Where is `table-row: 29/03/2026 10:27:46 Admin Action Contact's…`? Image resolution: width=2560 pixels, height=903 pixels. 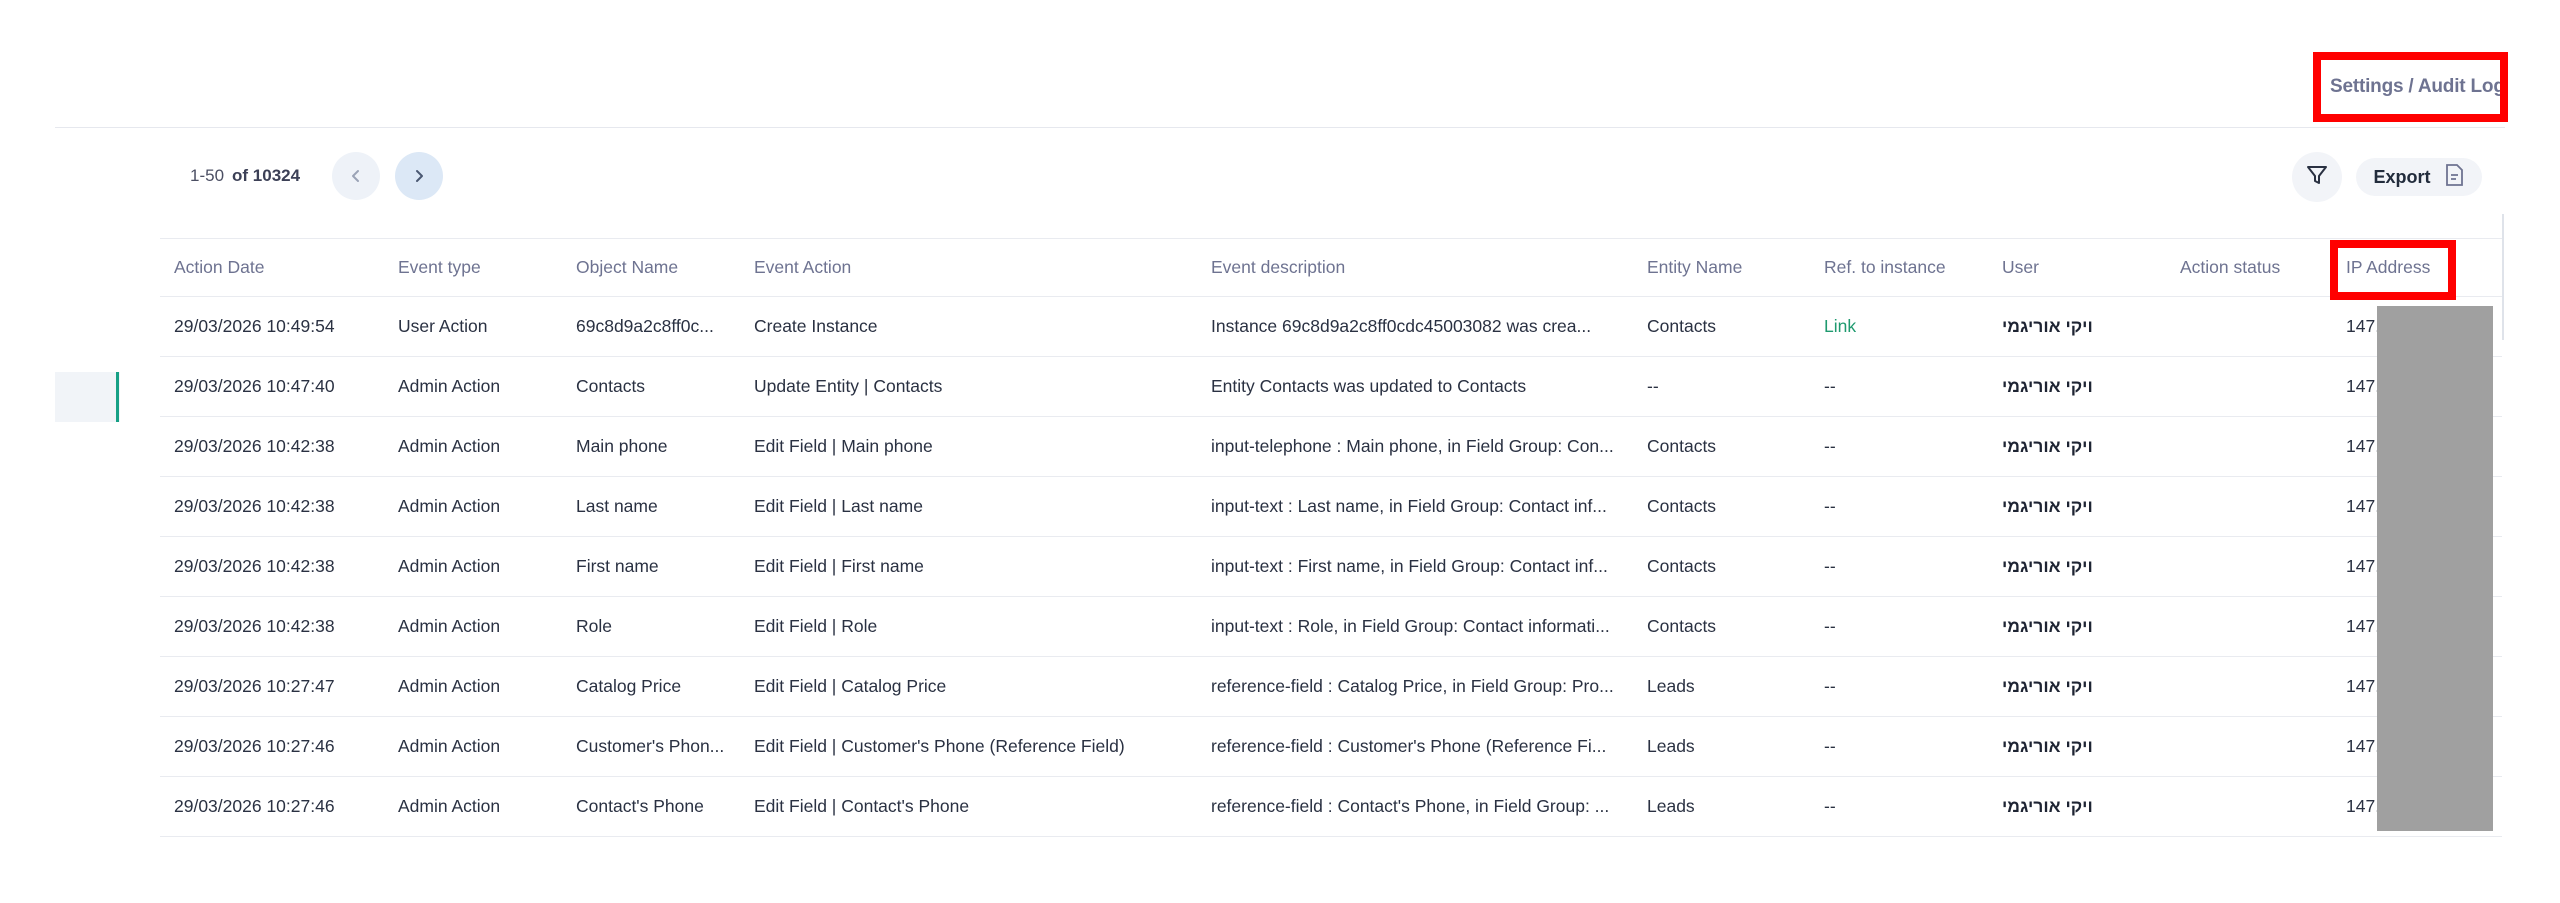 table-row: 29/03/2026 10:27:46 Admin Action Contact's… is located at coordinates (1331, 807).